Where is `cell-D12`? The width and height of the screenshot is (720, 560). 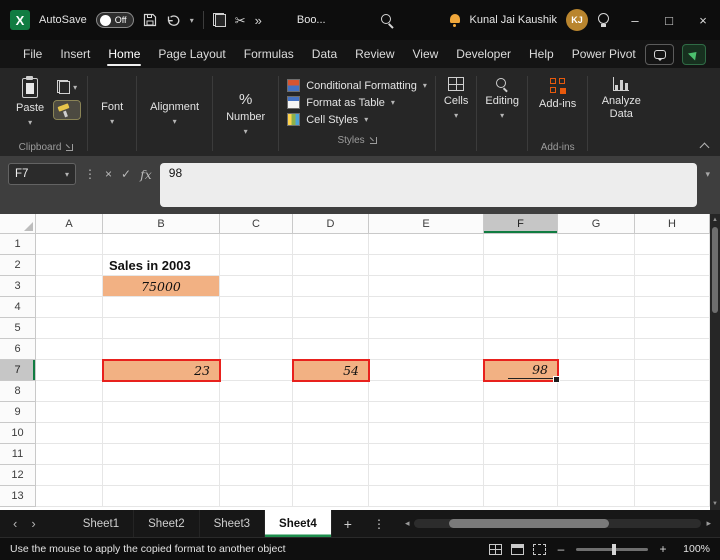 cell-D12 is located at coordinates (331, 475).